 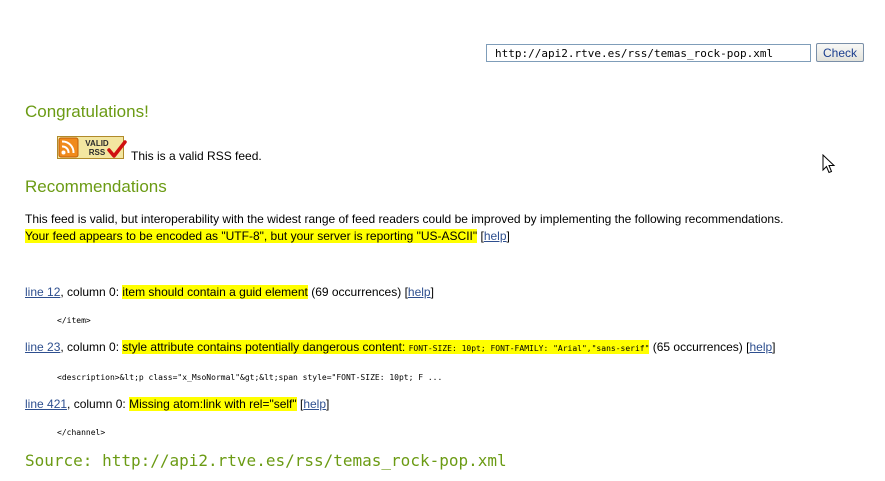 What do you see at coordinates (81, 432) in the screenshot?
I see `code-snippet: </channel>` at bounding box center [81, 432].